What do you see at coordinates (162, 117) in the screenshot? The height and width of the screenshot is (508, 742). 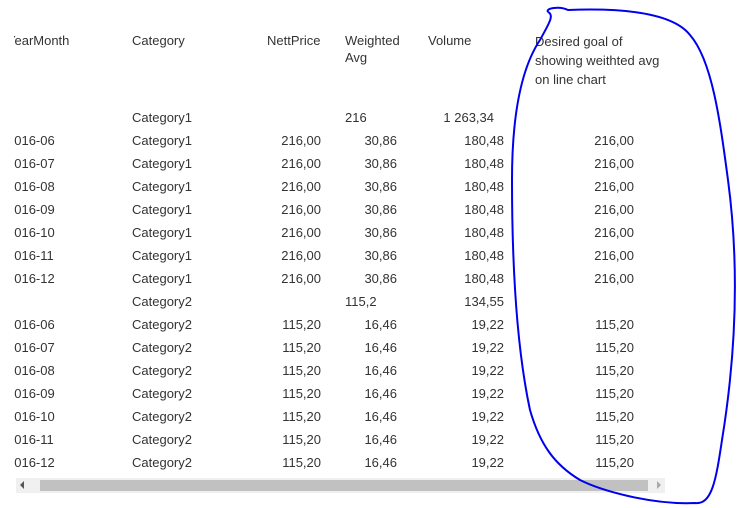 I see `group-category: Category1` at bounding box center [162, 117].